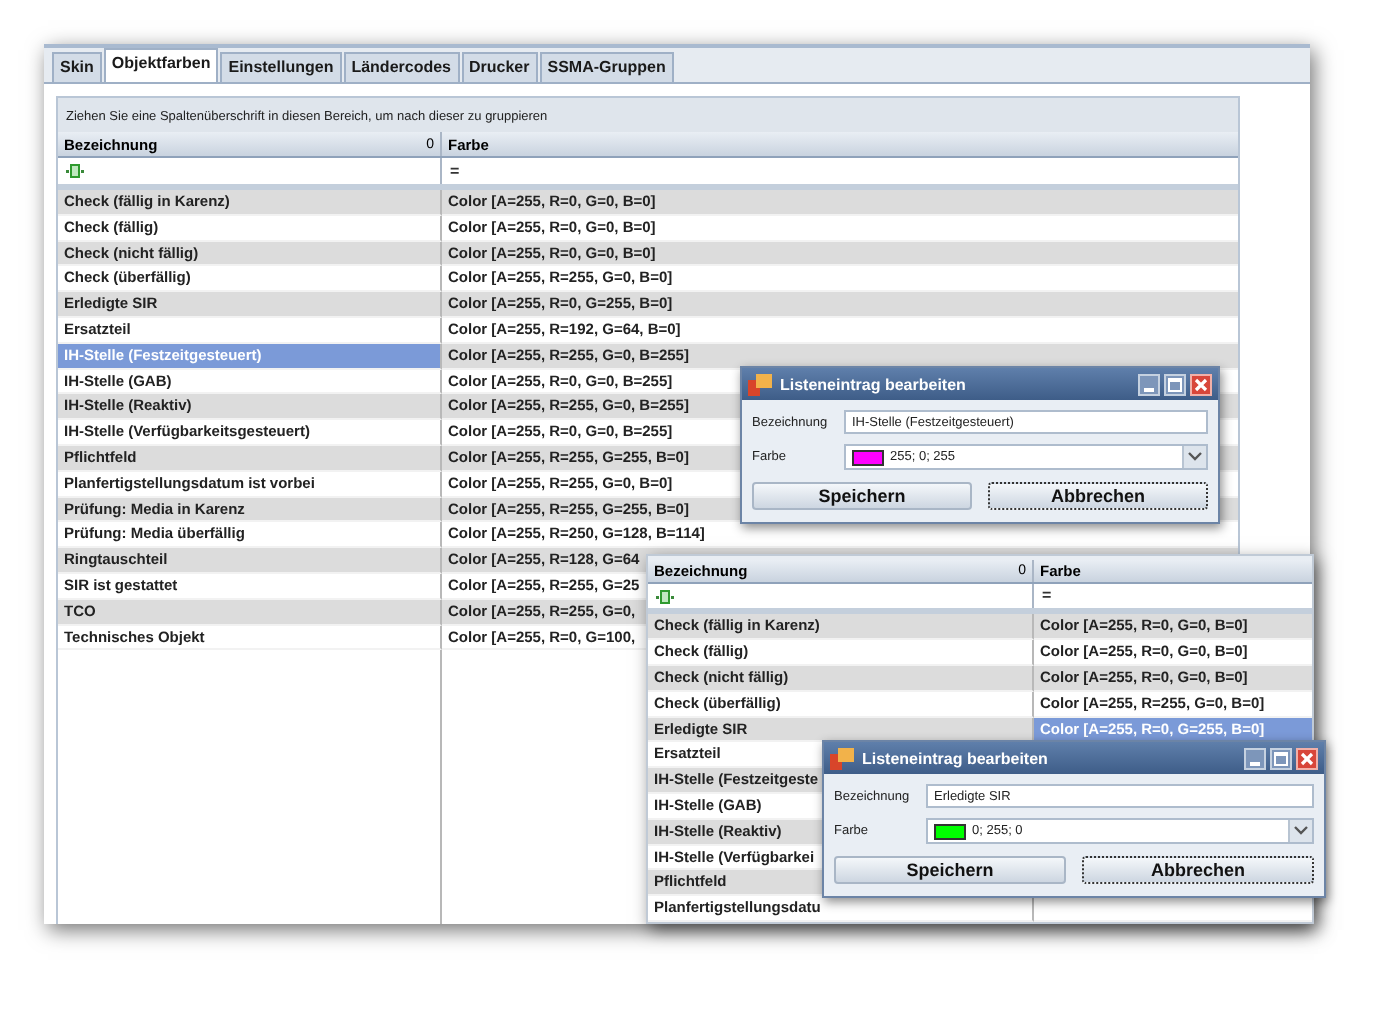 The width and height of the screenshot is (1394, 1010). What do you see at coordinates (606, 67) in the screenshot?
I see `tab: SSMA-Gruppen` at bounding box center [606, 67].